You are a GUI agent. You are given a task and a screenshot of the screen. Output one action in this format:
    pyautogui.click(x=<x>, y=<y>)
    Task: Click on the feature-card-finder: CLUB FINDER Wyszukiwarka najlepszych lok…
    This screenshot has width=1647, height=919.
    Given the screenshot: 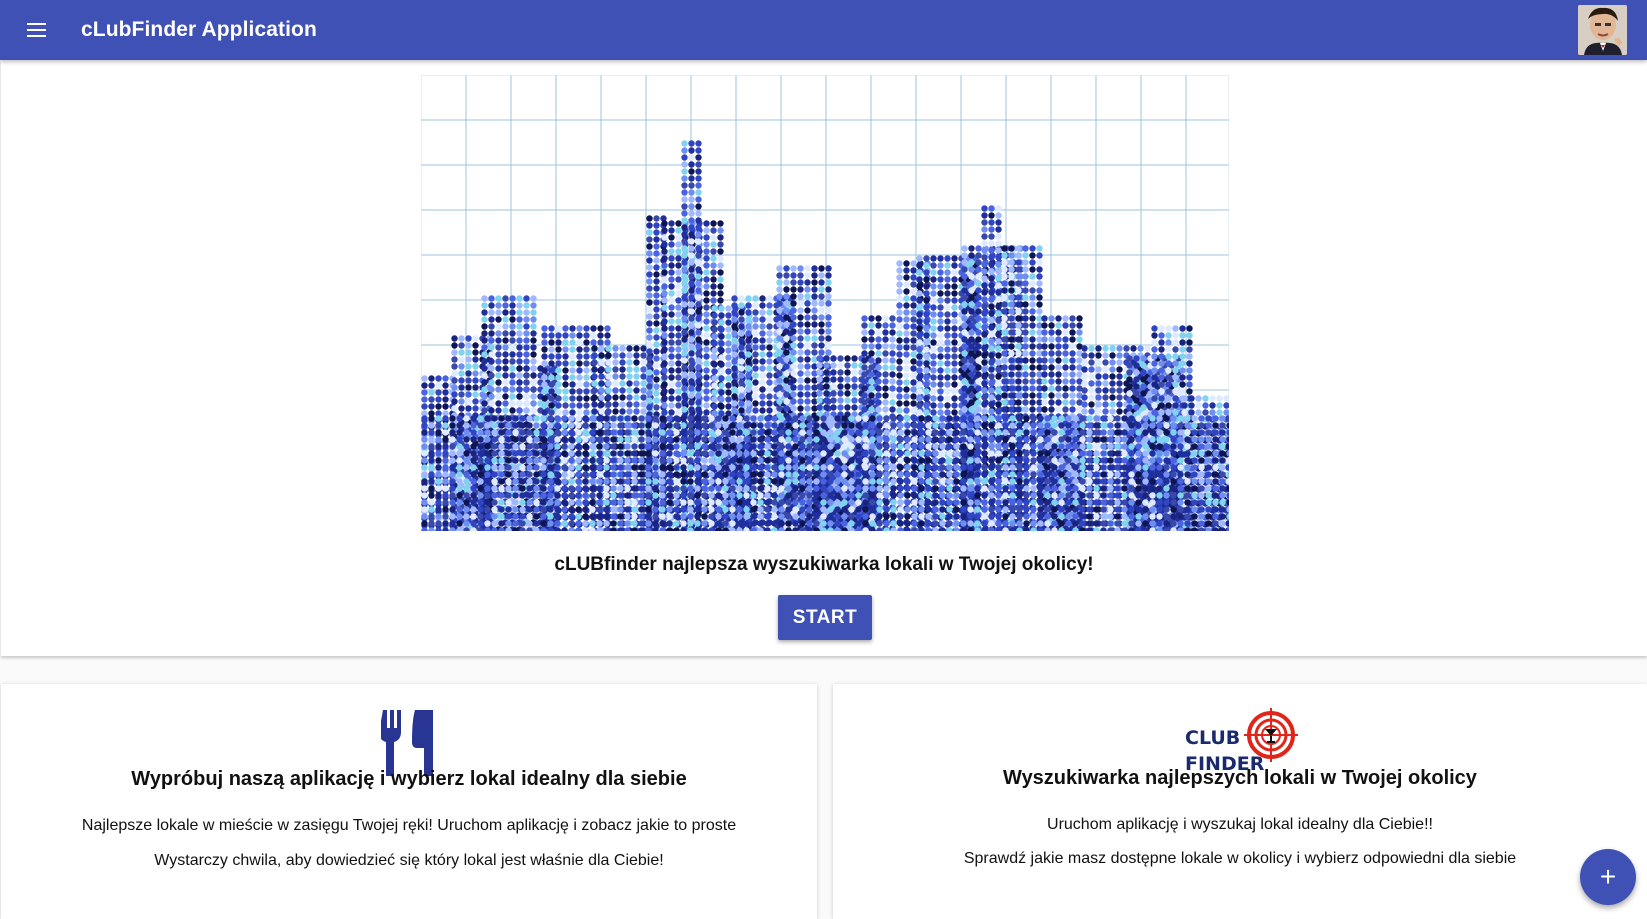 What is the action you would take?
    pyautogui.click(x=1240, y=801)
    